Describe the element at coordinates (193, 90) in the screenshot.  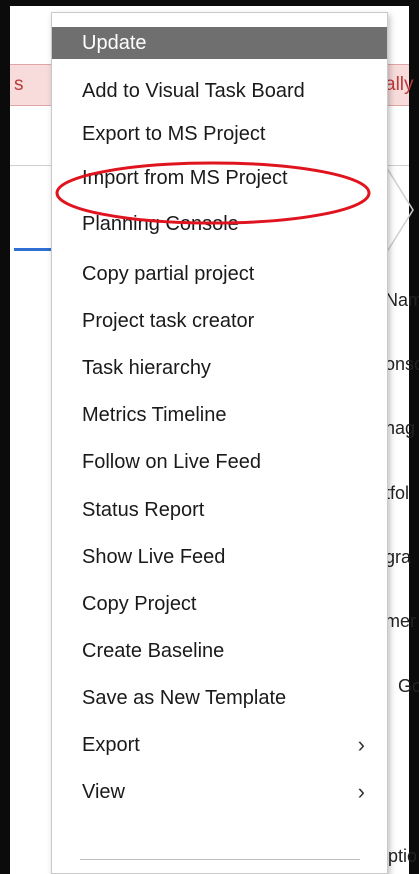
I see `menu-item-label: Add to Visual Task Board` at that location.